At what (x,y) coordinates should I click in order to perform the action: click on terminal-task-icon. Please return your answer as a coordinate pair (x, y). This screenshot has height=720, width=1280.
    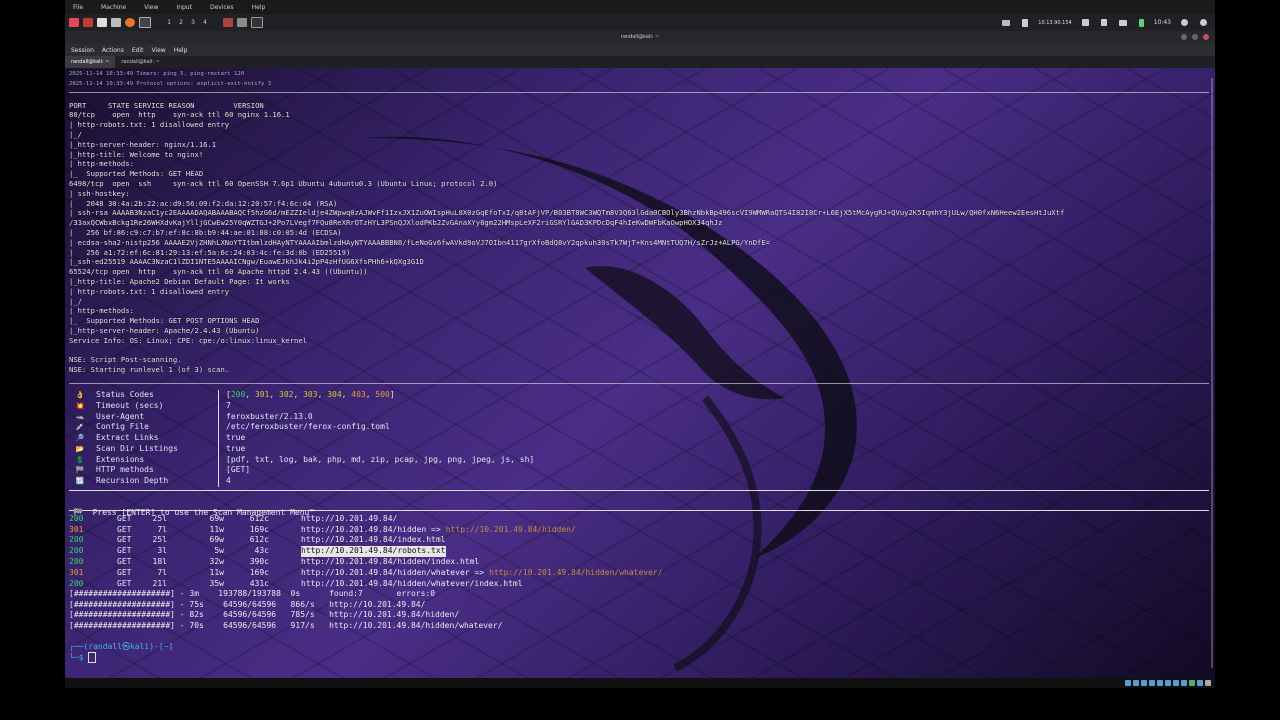
    Looking at the image, I should click on (257, 22).